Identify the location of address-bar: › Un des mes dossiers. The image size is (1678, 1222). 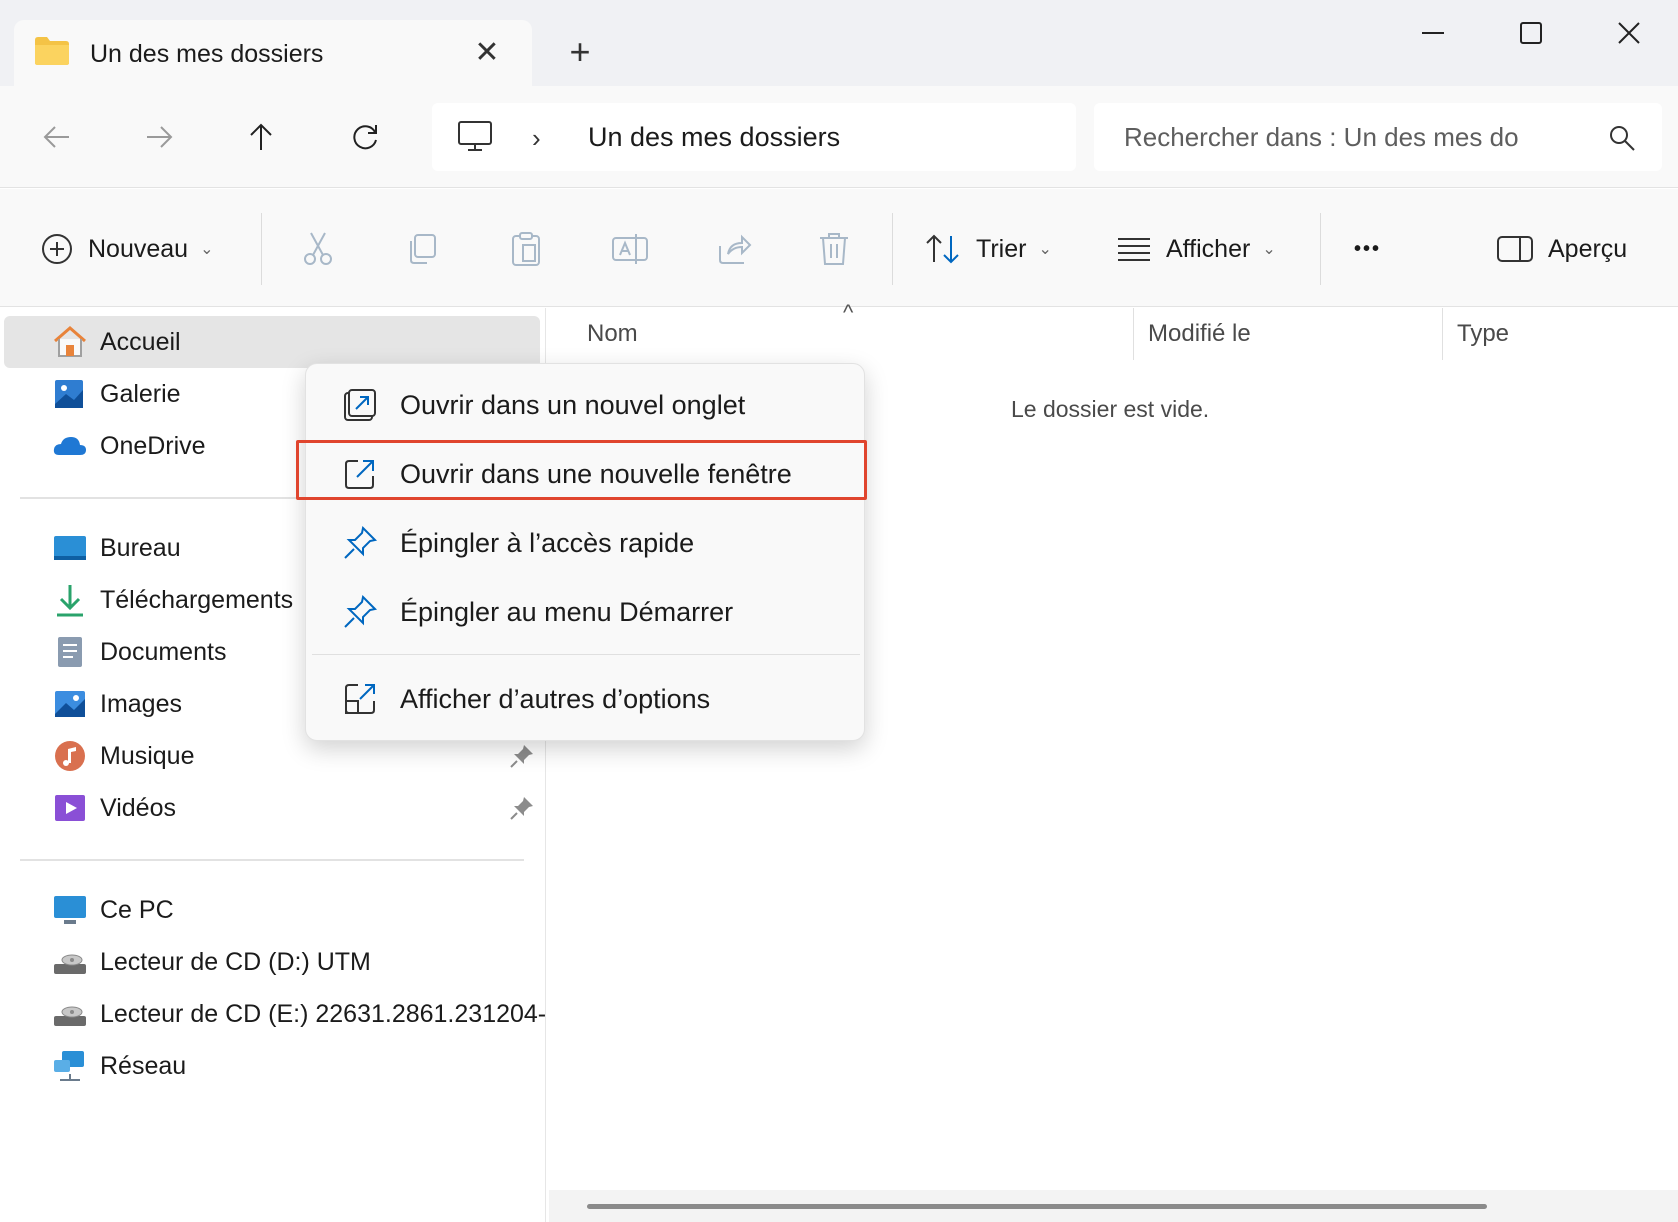
(839, 137).